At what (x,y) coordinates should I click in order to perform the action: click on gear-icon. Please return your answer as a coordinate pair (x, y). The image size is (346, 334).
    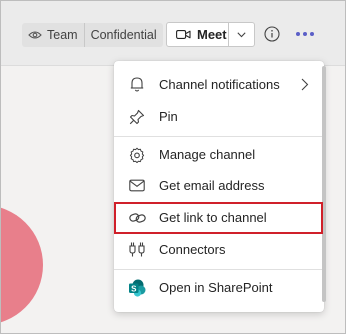
    Looking at the image, I should click on (137, 155).